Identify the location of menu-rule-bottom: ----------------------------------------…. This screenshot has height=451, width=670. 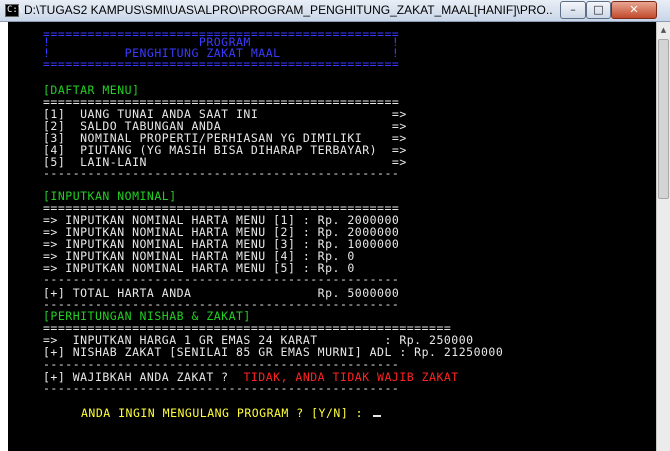
(221, 173).